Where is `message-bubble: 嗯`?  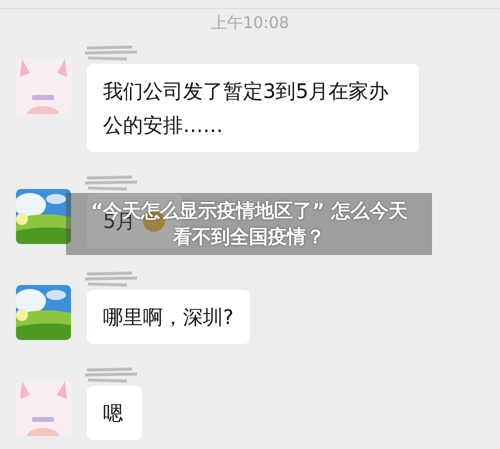 message-bubble: 嗯 is located at coordinates (114, 413).